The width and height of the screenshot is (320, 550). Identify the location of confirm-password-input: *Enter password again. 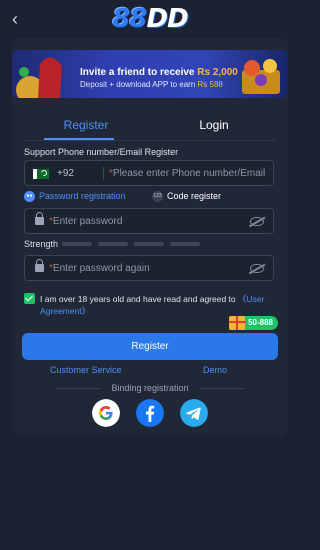
(99, 268).